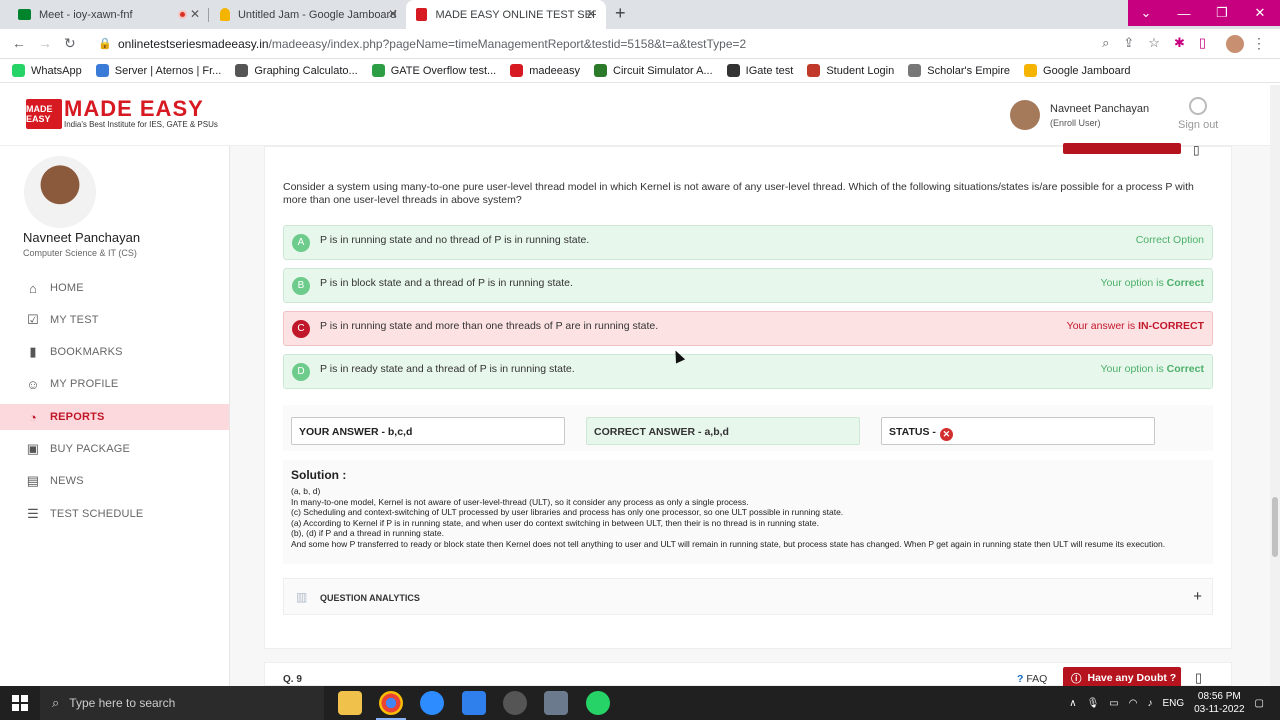  Describe the element at coordinates (114, 417) in the screenshot. I see `sidebar-item-reports: ◔ REPORTS` at that location.